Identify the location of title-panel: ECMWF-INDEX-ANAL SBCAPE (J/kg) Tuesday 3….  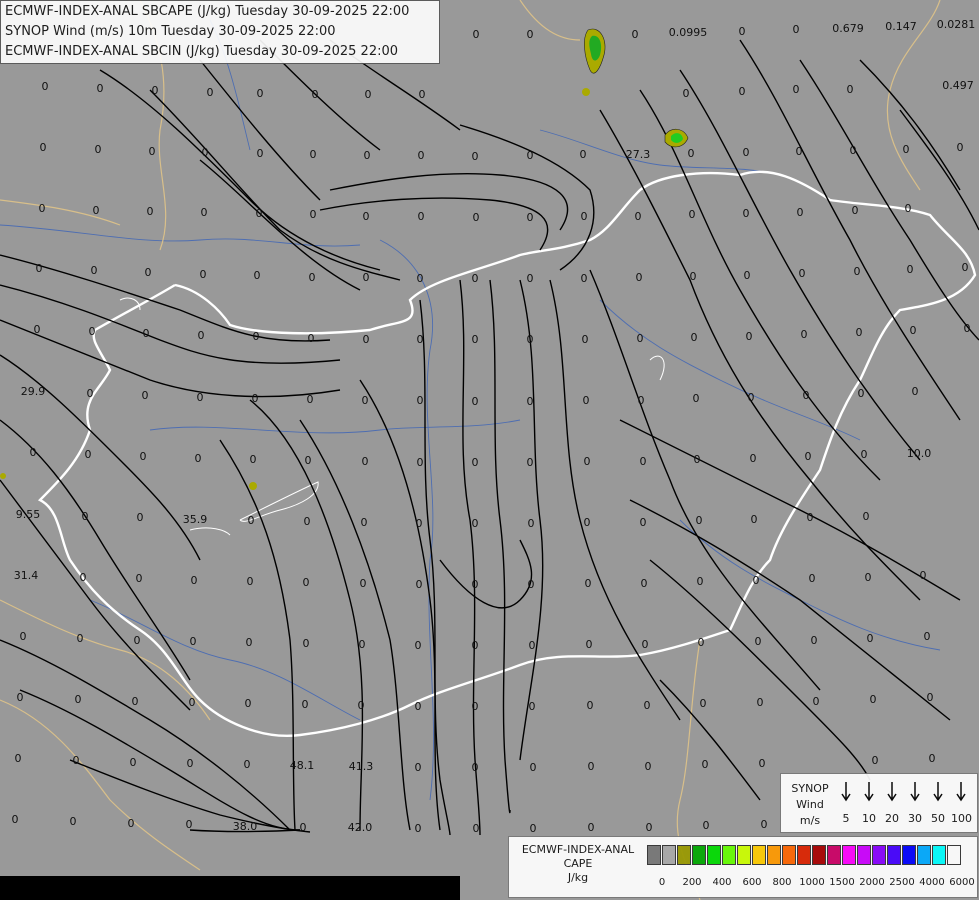
(220, 32).